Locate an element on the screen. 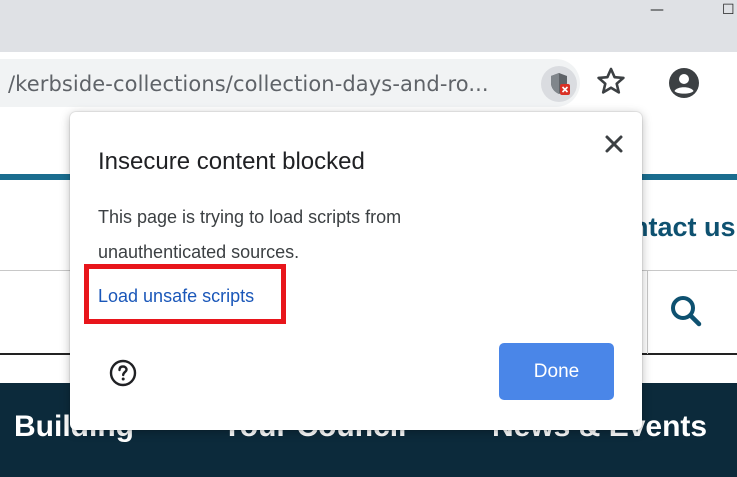 The image size is (737, 477). help-button is located at coordinates (123, 373).